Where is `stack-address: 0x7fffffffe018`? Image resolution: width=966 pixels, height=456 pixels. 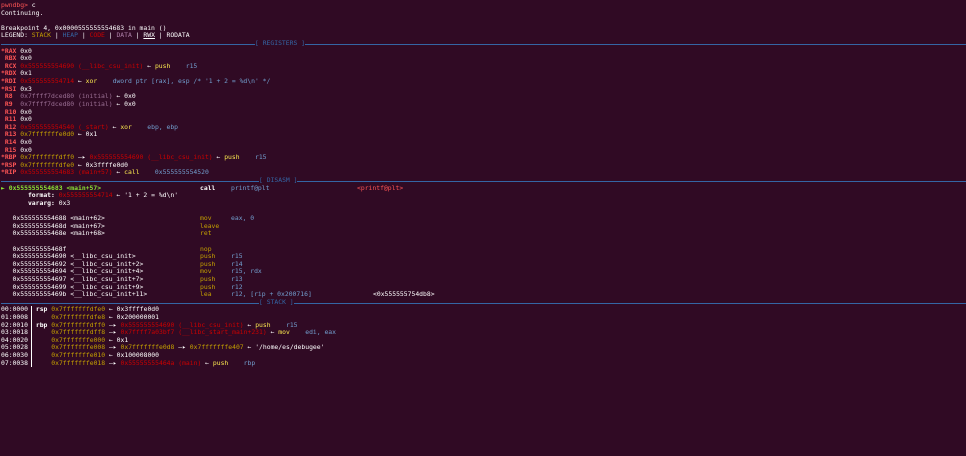 stack-address: 0x7fffffffe018 is located at coordinates (78, 362).